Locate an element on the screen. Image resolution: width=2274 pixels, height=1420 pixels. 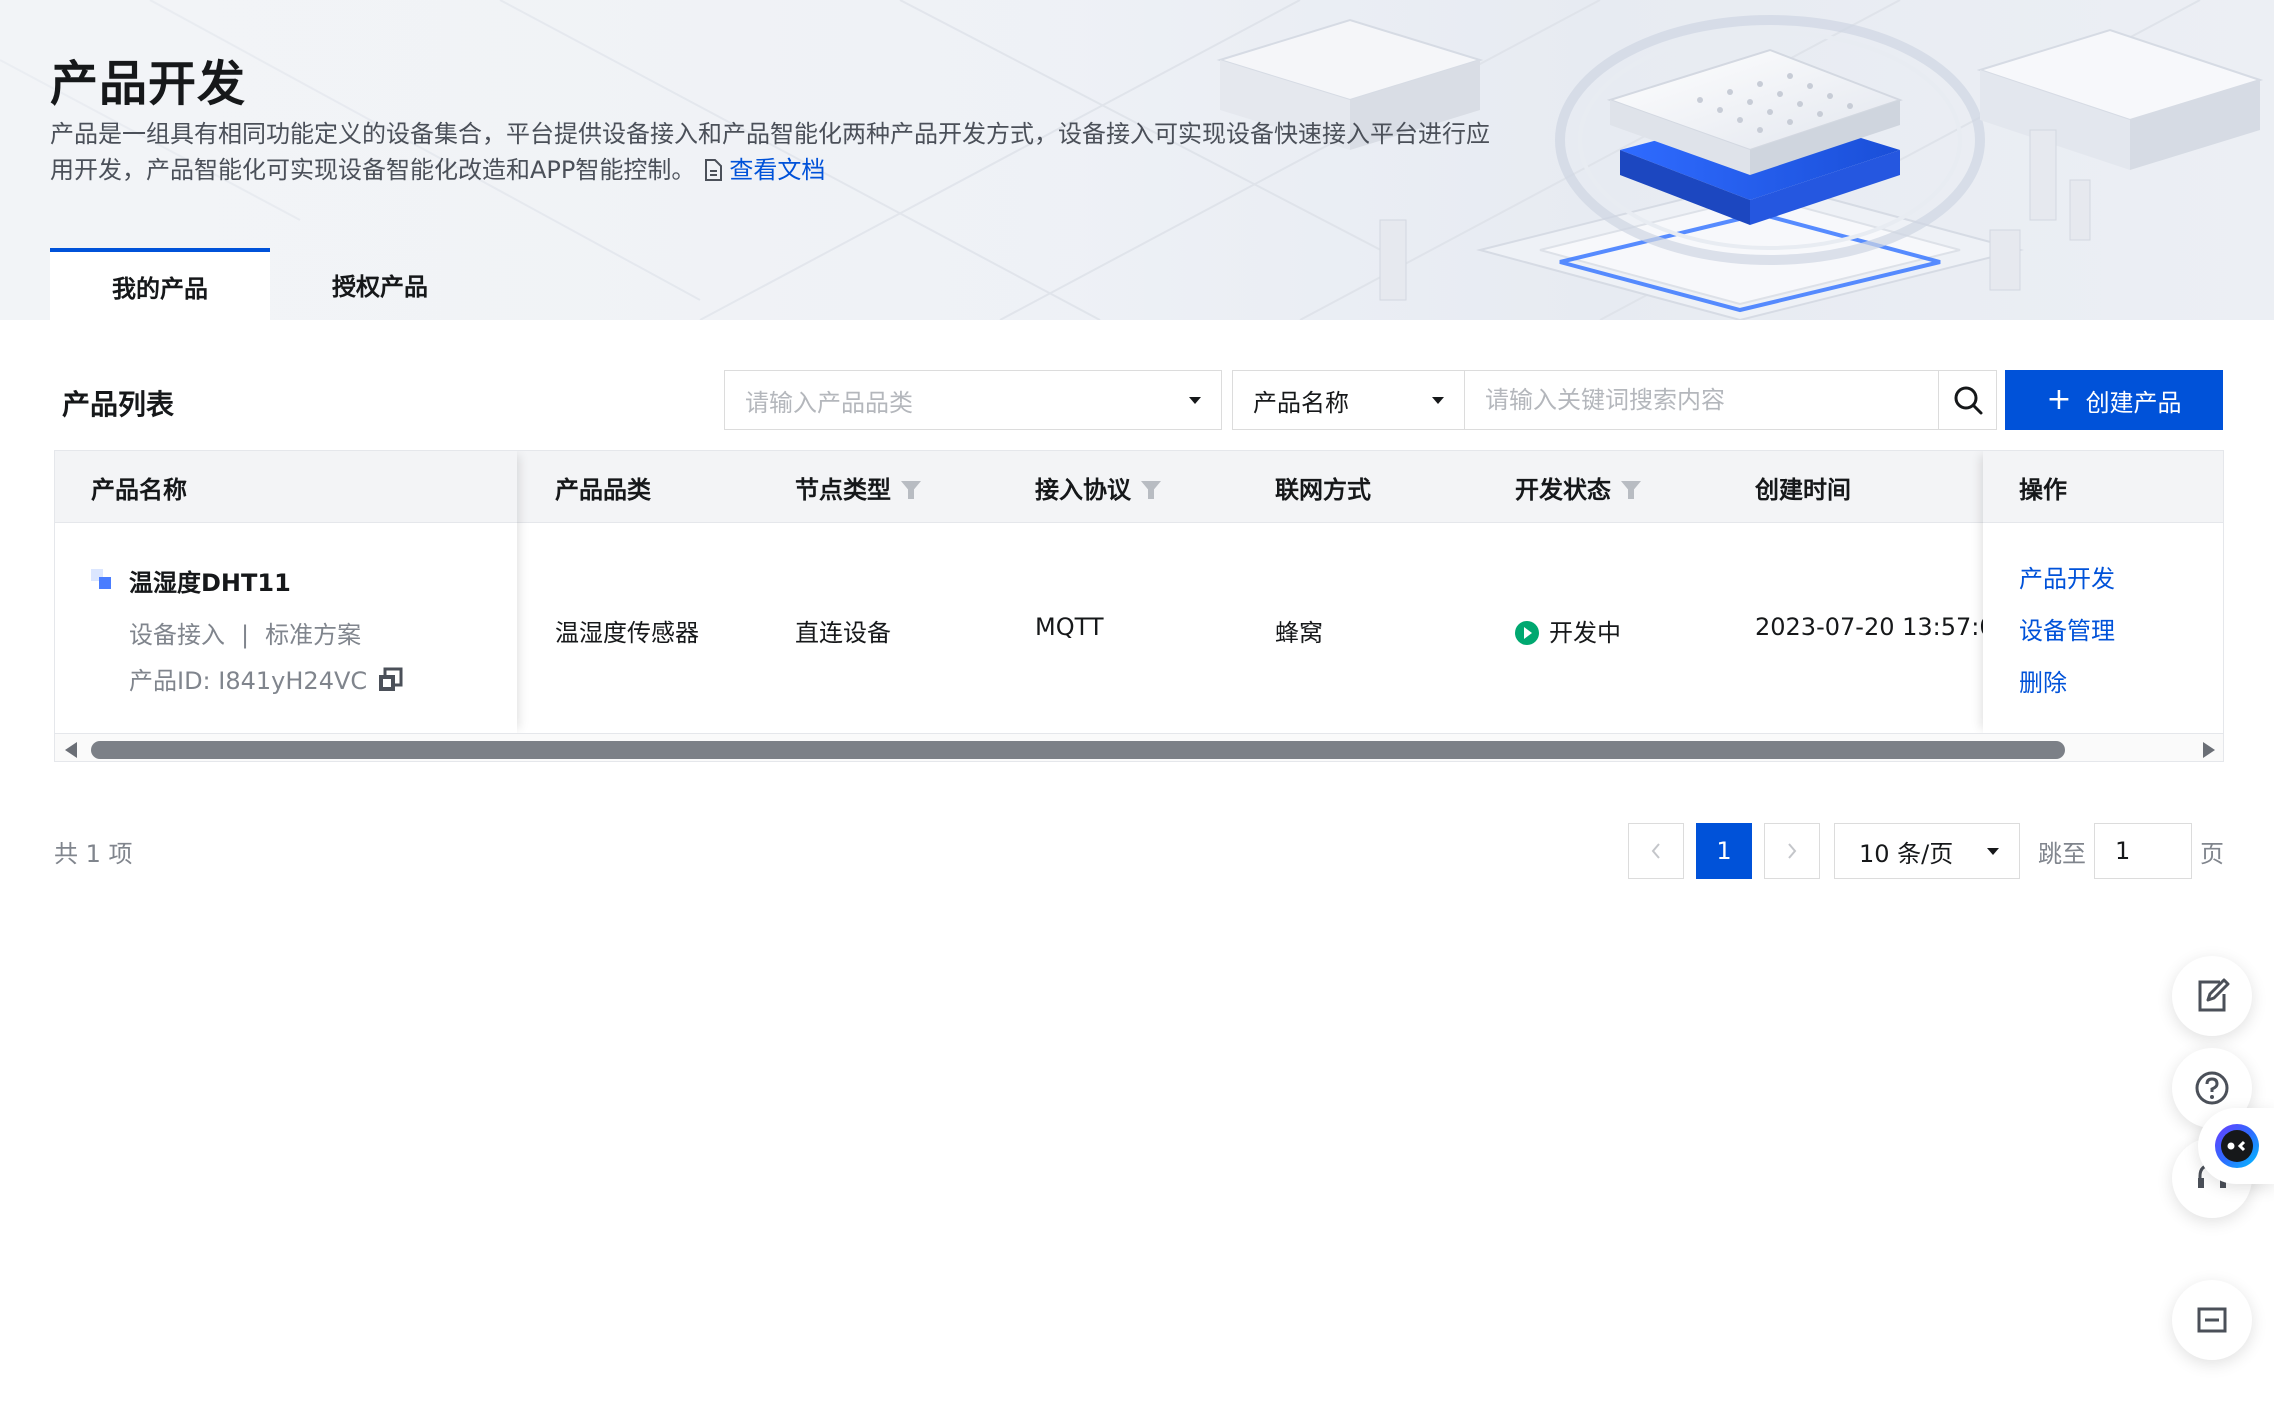
page-suffix-label: 页 is located at coordinates (2212, 854).